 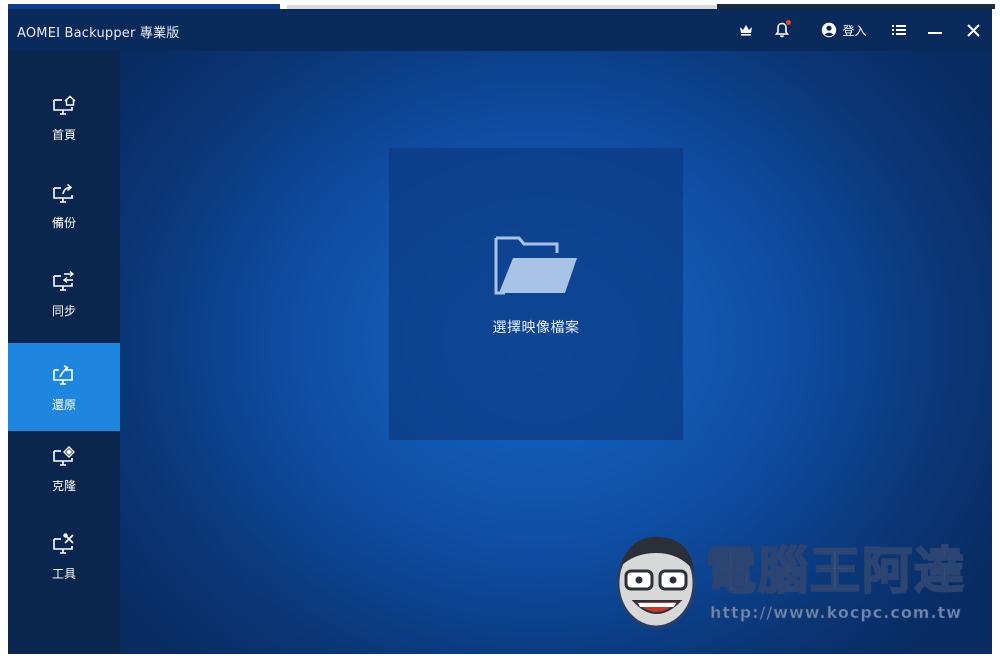 What do you see at coordinates (535, 265) in the screenshot?
I see `open-folder-icon` at bounding box center [535, 265].